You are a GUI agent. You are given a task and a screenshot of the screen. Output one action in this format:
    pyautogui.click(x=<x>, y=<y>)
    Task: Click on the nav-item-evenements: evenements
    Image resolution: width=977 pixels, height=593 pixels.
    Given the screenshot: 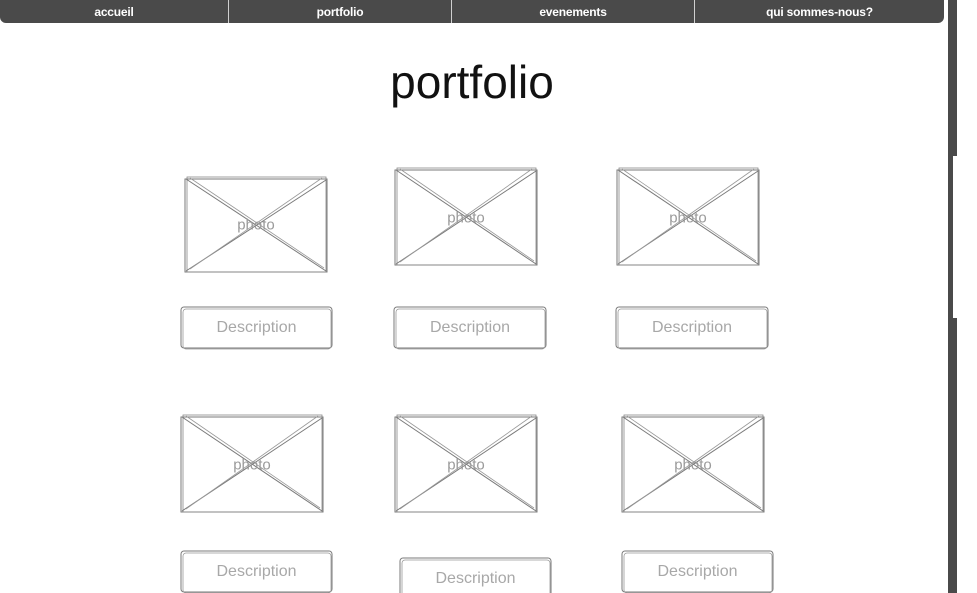 What is the action you would take?
    pyautogui.click(x=573, y=11)
    